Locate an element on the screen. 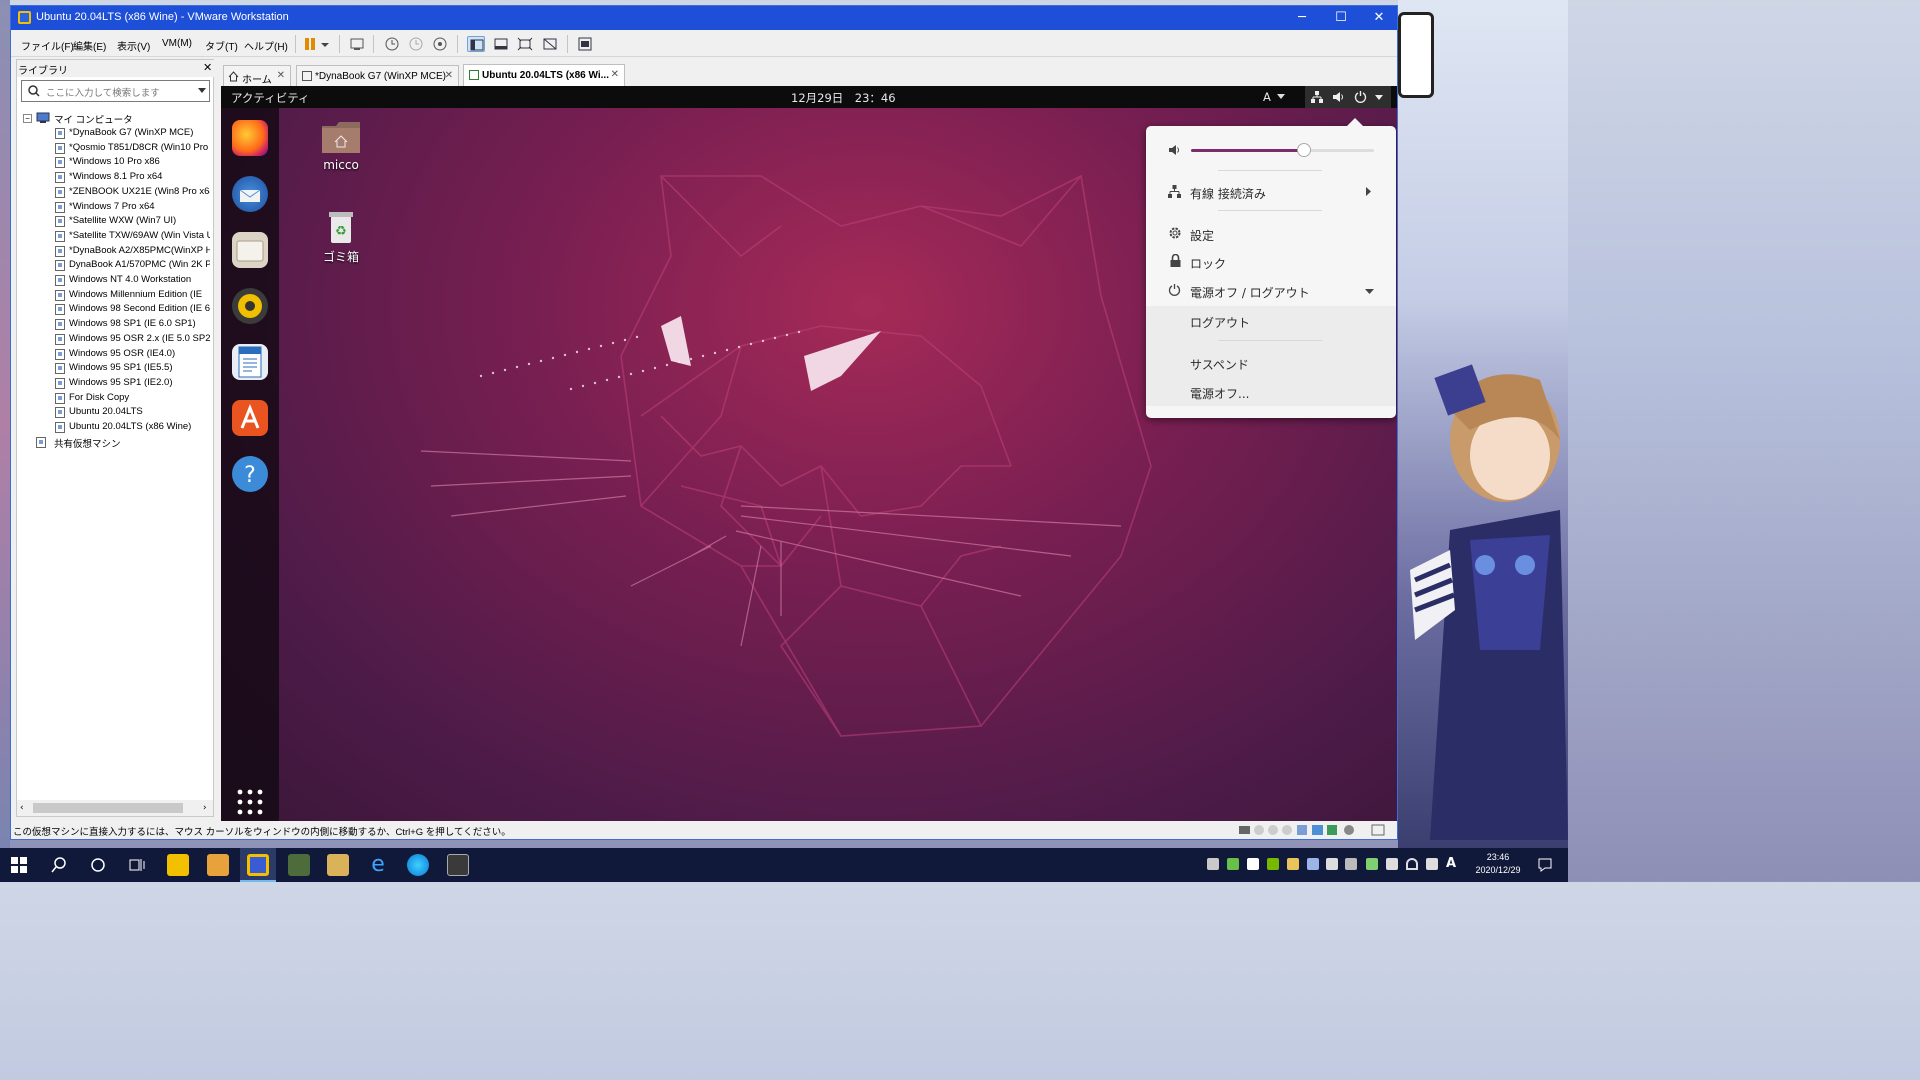  library-close-button: ✕ is located at coordinates (207, 67).